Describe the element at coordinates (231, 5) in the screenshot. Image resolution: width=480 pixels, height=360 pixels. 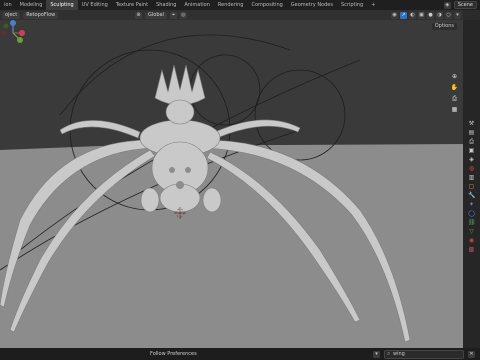
I see `tab-rendering: Rendering` at that location.